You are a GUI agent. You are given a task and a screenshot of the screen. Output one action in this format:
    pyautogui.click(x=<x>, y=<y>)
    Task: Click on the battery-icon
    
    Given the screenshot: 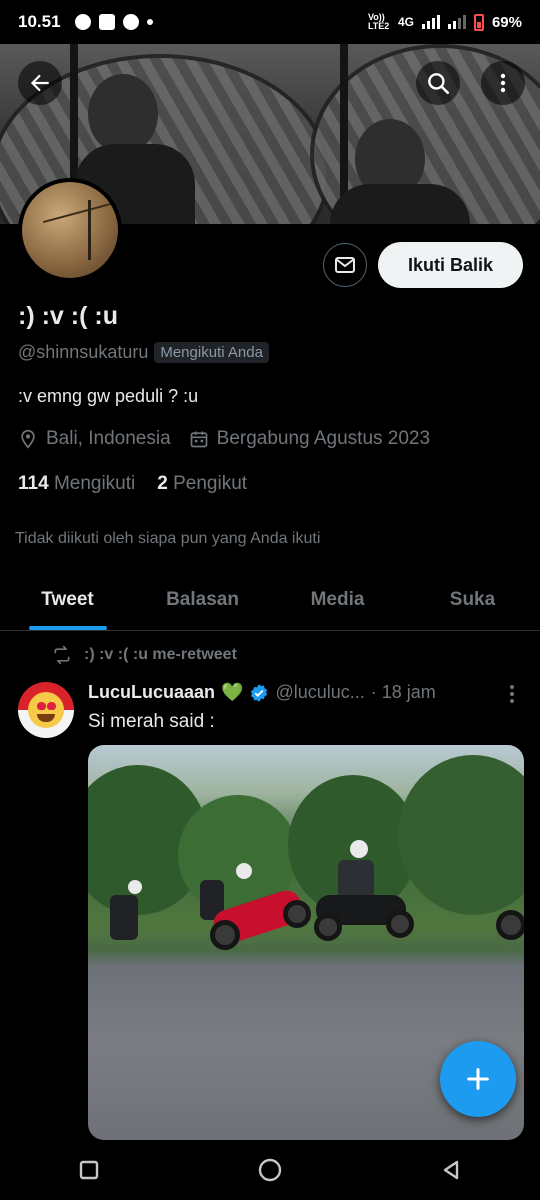 What is the action you would take?
    pyautogui.click(x=478, y=22)
    